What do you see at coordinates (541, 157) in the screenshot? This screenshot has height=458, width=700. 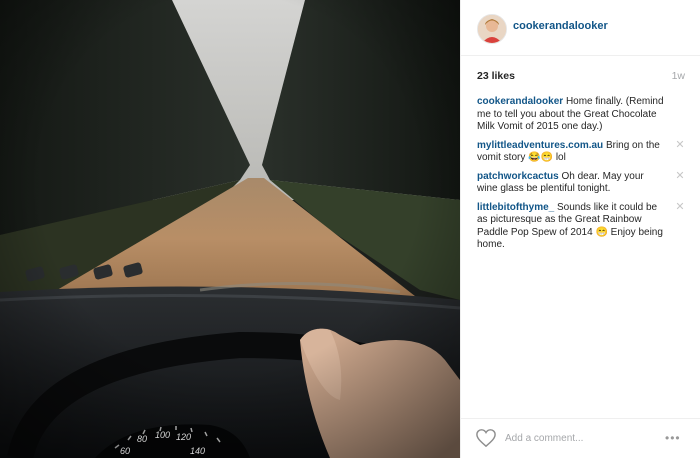 I see `comment-emoji: 😂😁` at bounding box center [541, 157].